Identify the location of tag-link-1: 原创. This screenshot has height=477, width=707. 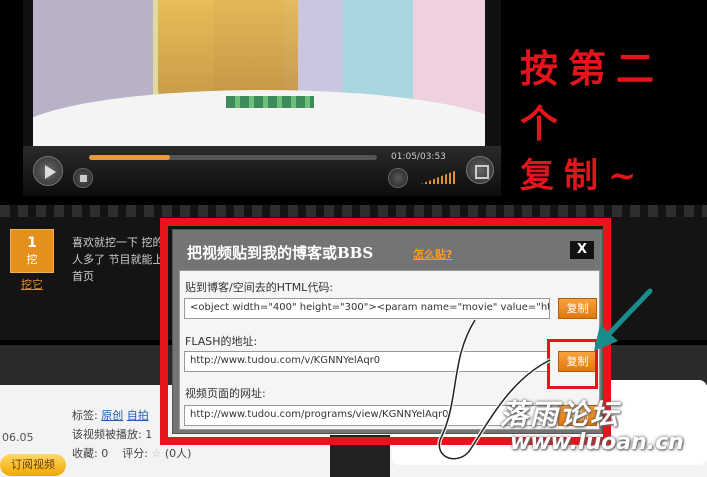
(112, 415).